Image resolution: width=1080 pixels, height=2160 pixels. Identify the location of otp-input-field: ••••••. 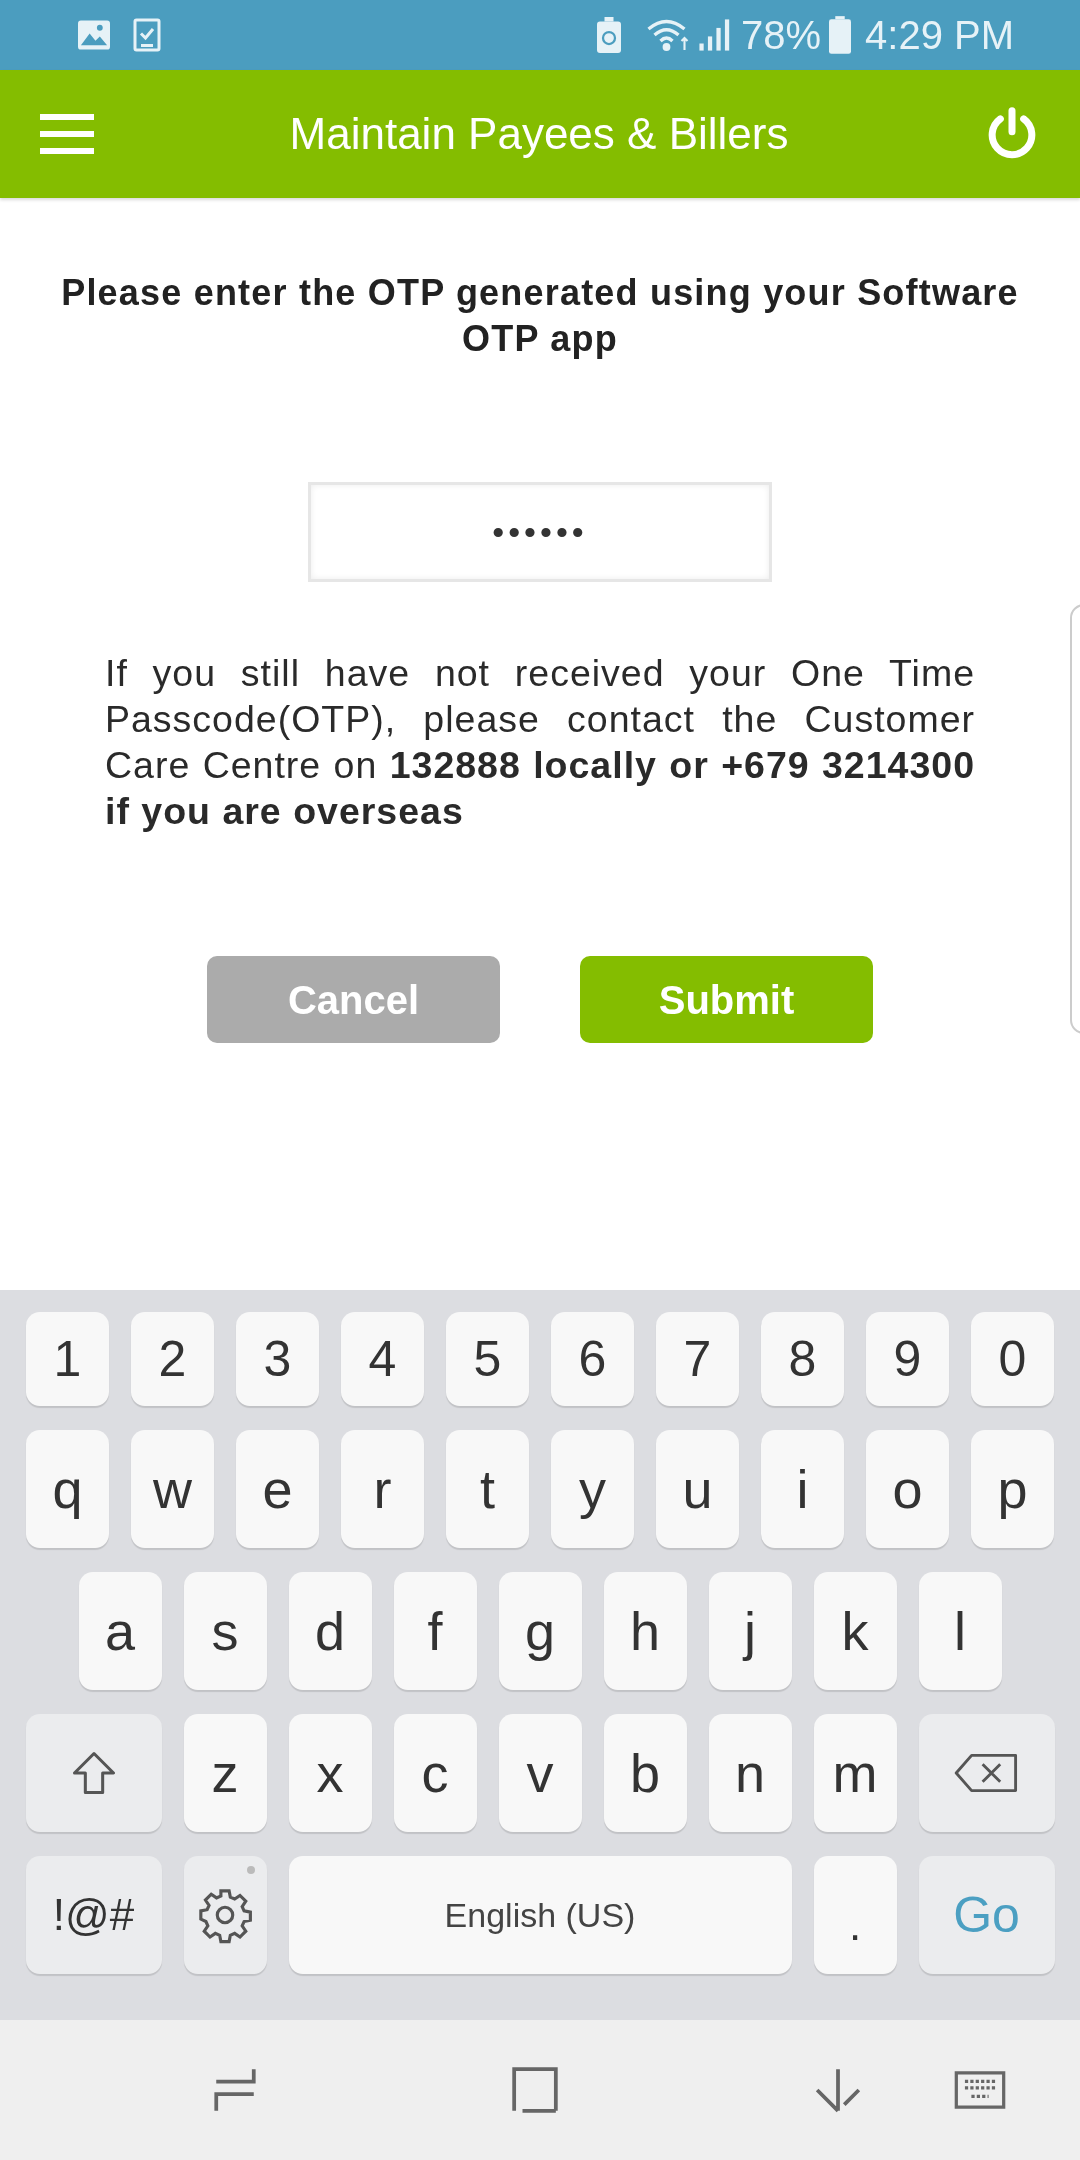
(540, 532).